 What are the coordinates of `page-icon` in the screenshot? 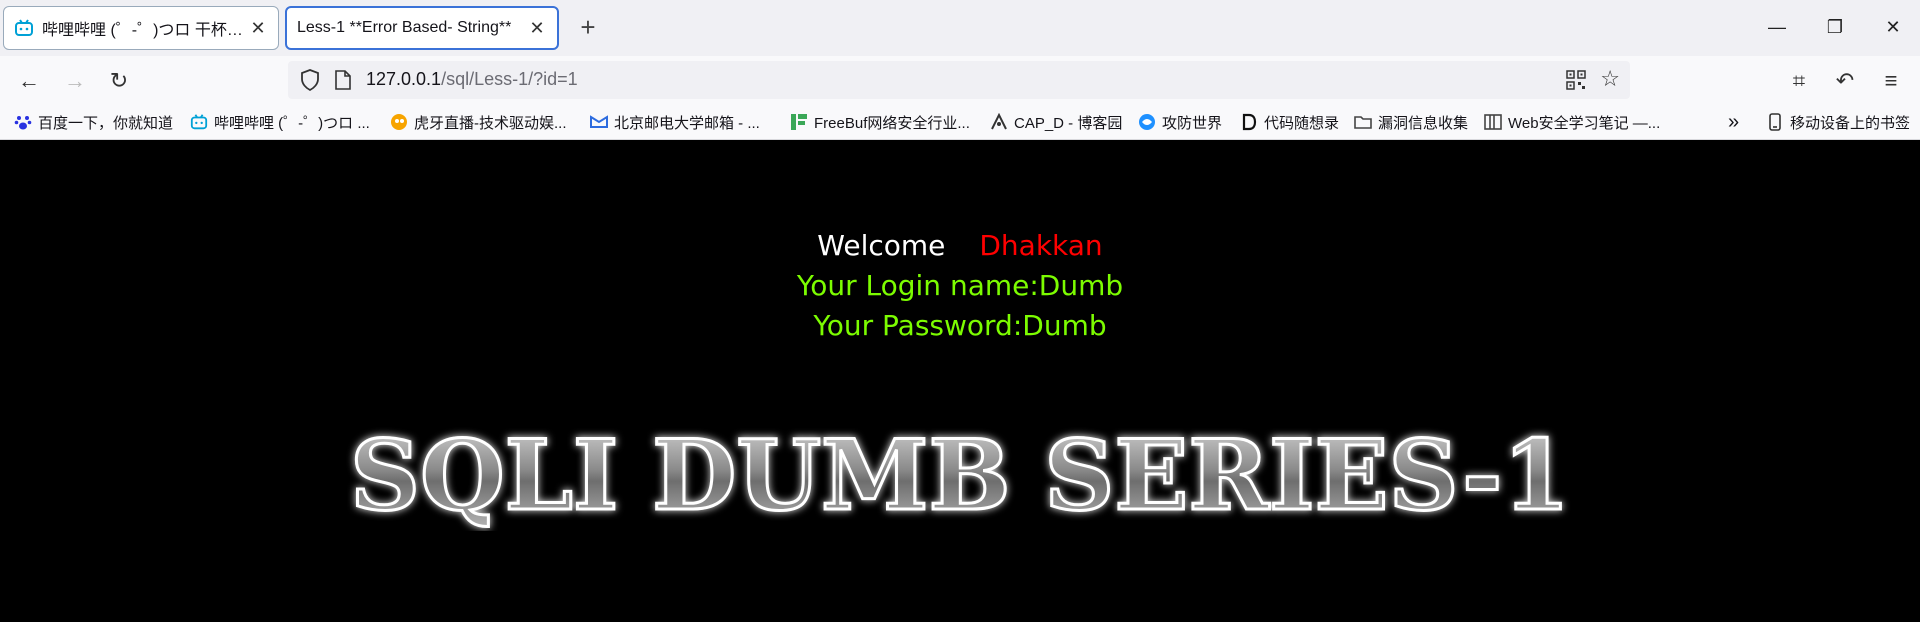 It's located at (343, 80).